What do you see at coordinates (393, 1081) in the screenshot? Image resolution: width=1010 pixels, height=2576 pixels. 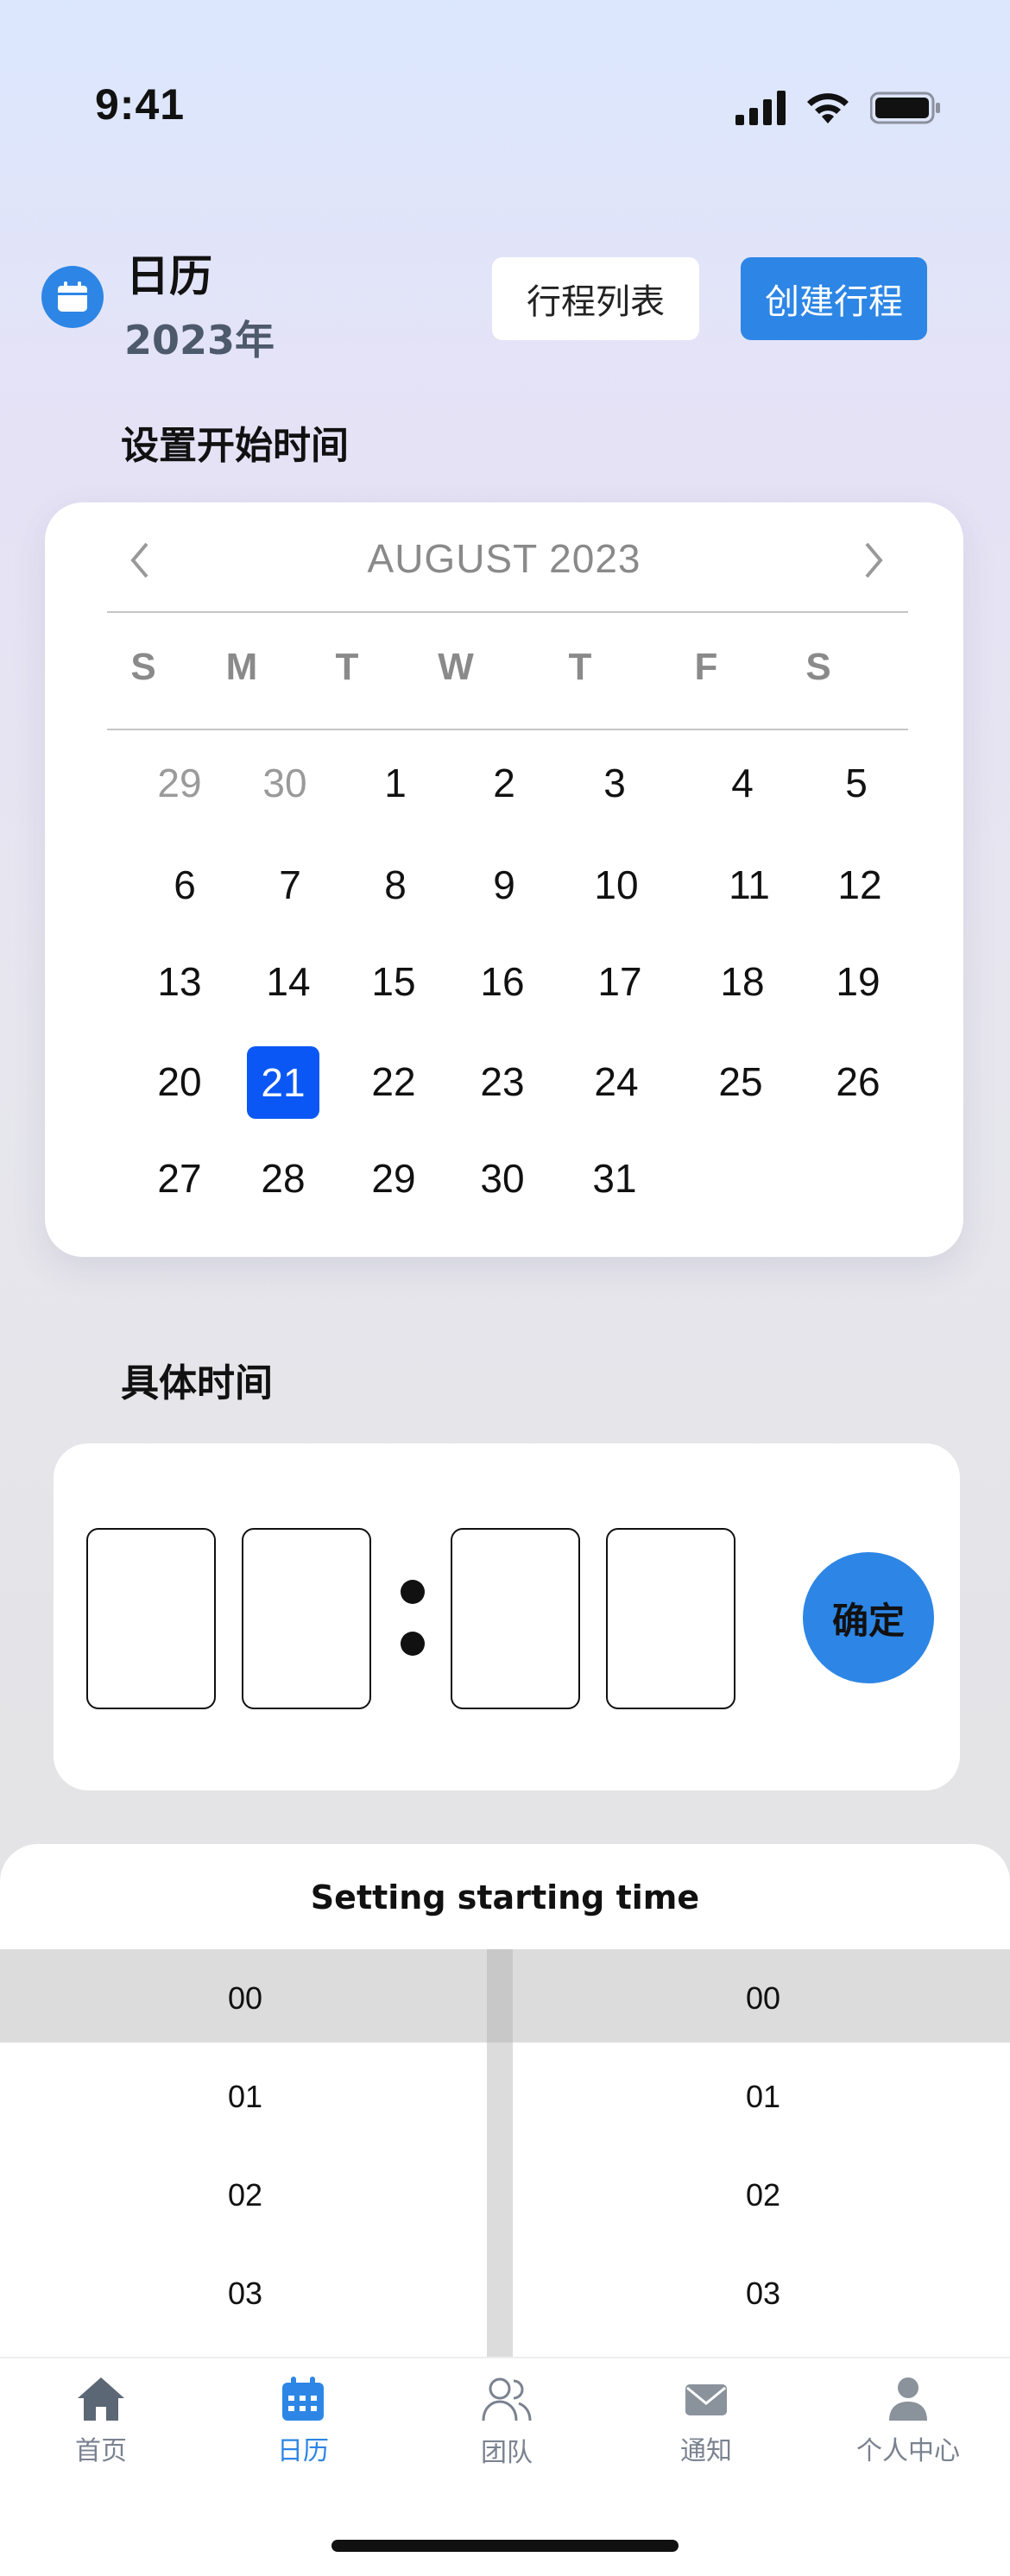 I see `calendar-day: 22` at bounding box center [393, 1081].